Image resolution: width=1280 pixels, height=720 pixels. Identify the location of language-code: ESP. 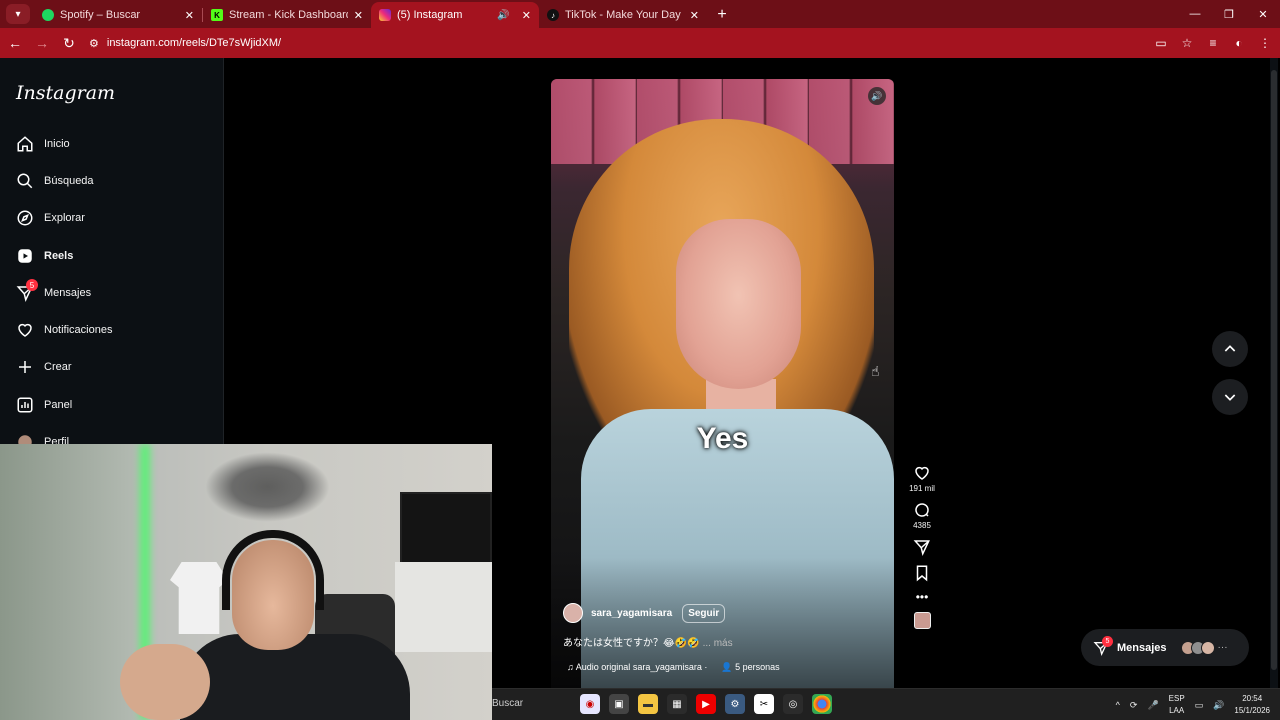
(1176, 698).